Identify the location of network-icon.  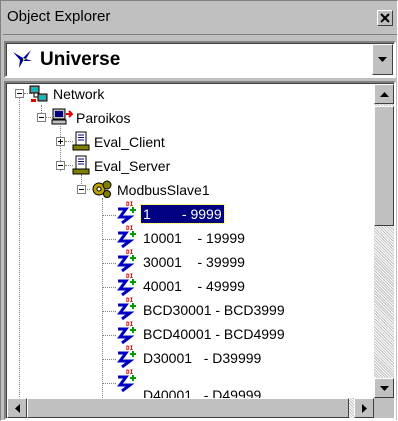
(38, 93).